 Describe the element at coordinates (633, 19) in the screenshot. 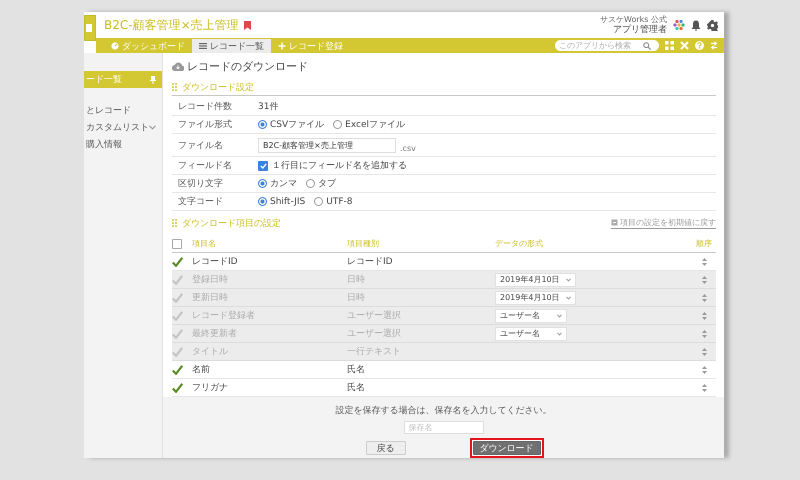

I see `organization-name: サスケWorks 公式` at that location.